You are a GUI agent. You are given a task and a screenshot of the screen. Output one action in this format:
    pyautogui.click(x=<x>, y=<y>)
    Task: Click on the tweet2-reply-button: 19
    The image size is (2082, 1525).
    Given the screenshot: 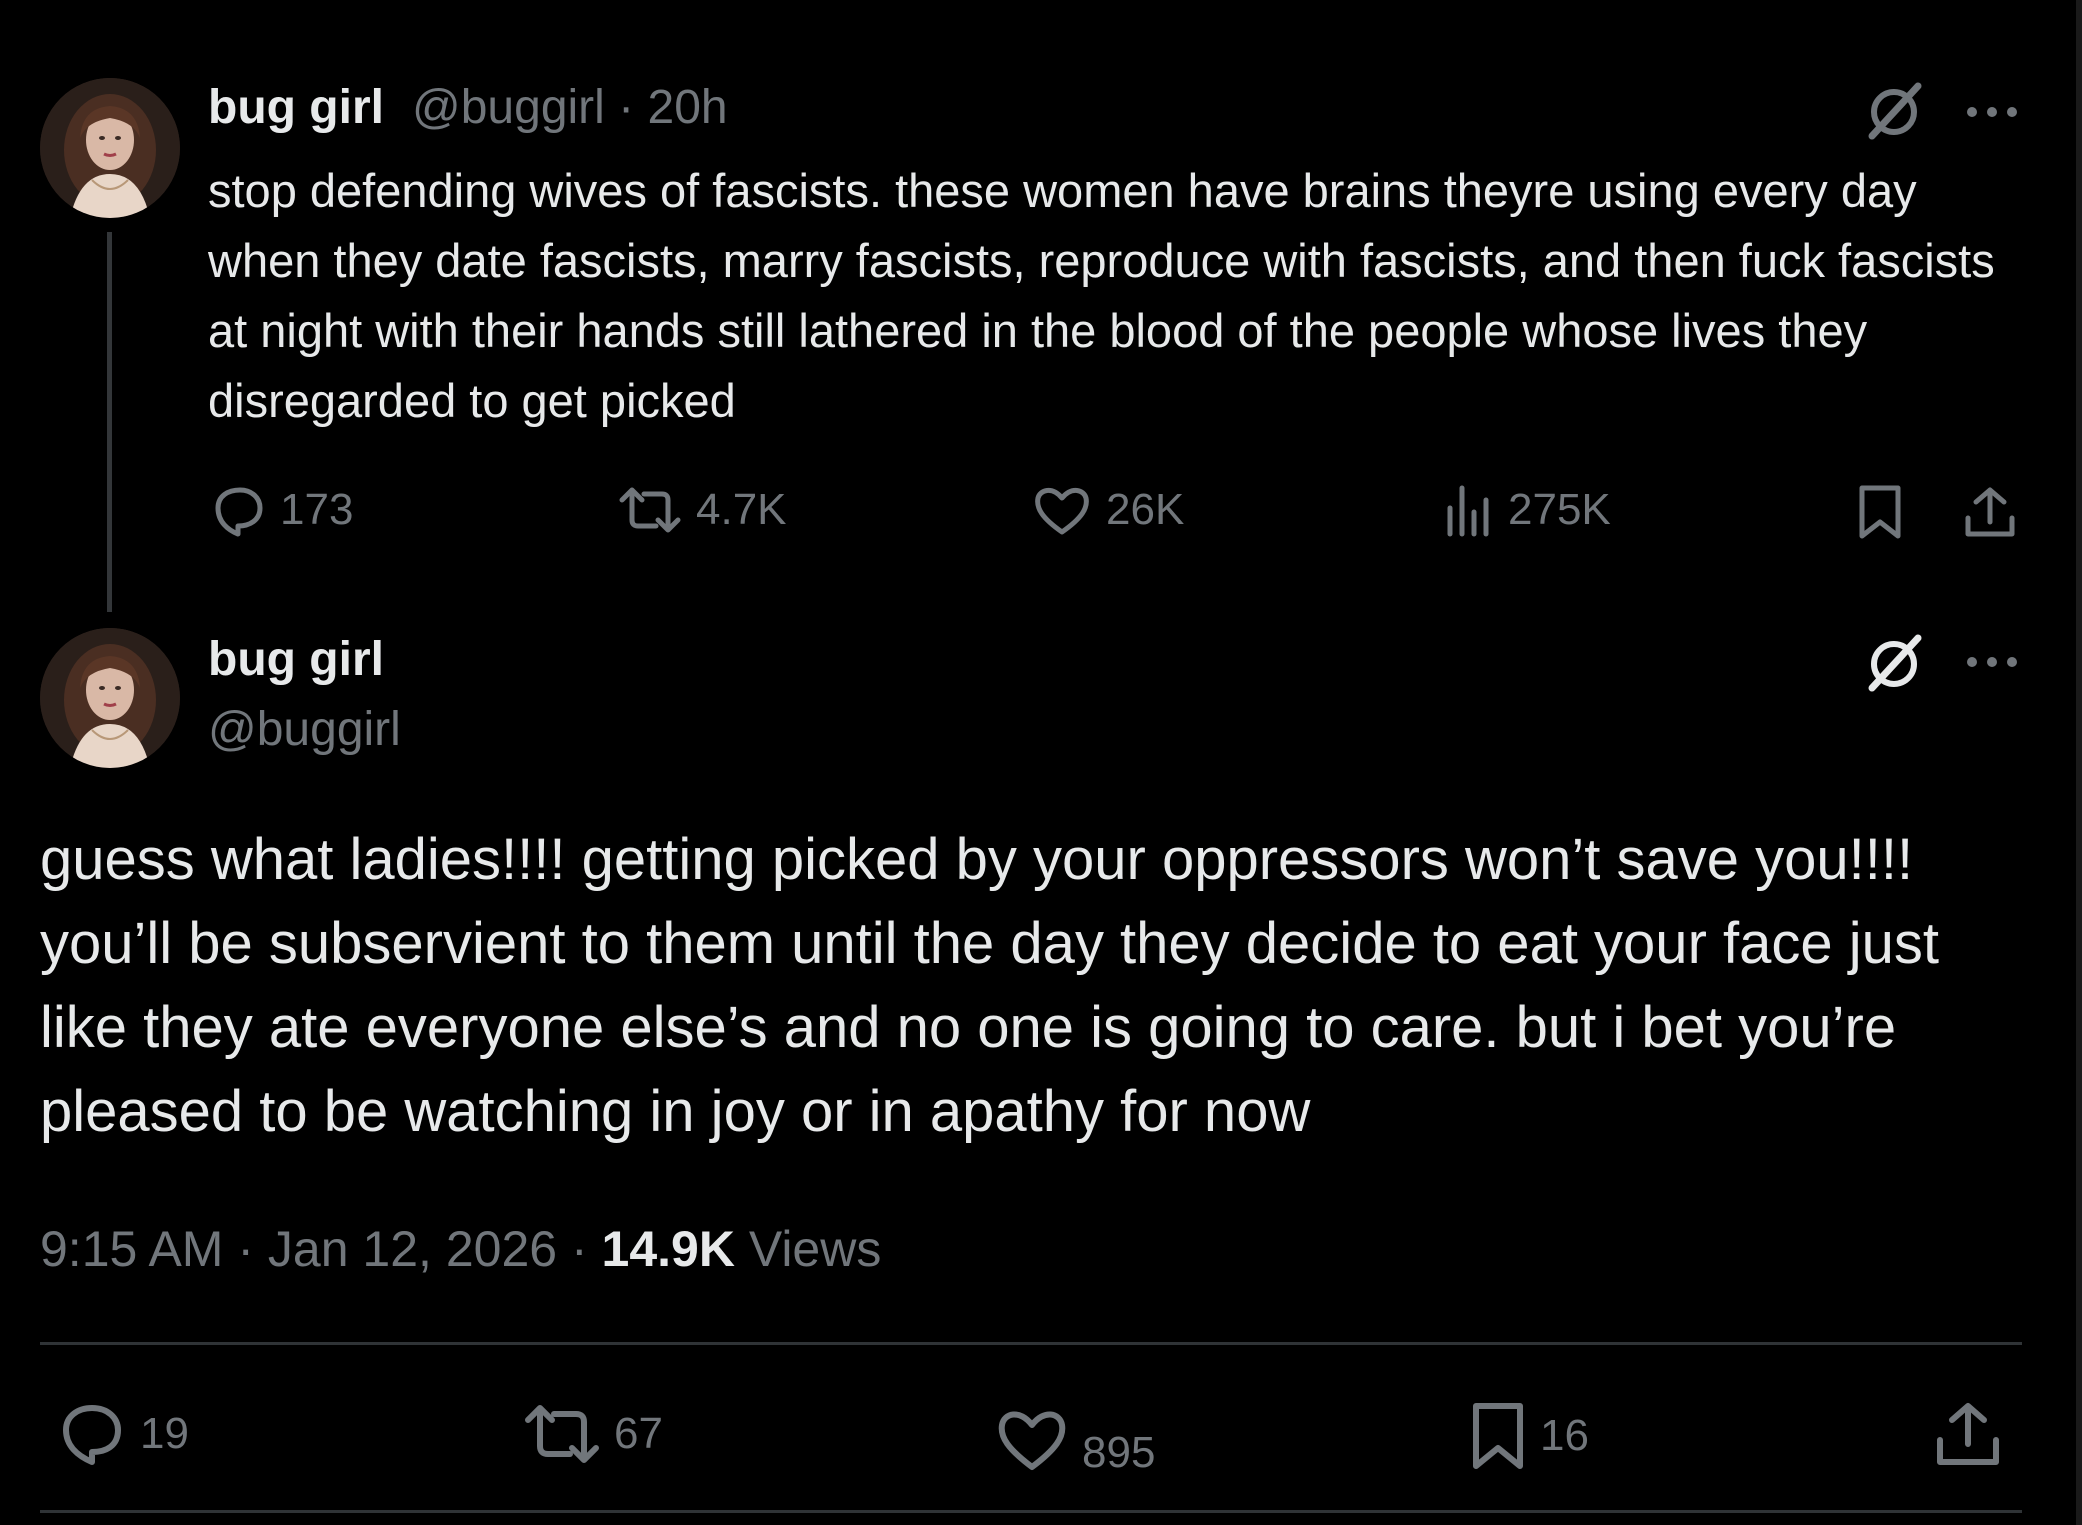 What is the action you would take?
    pyautogui.click(x=123, y=1434)
    